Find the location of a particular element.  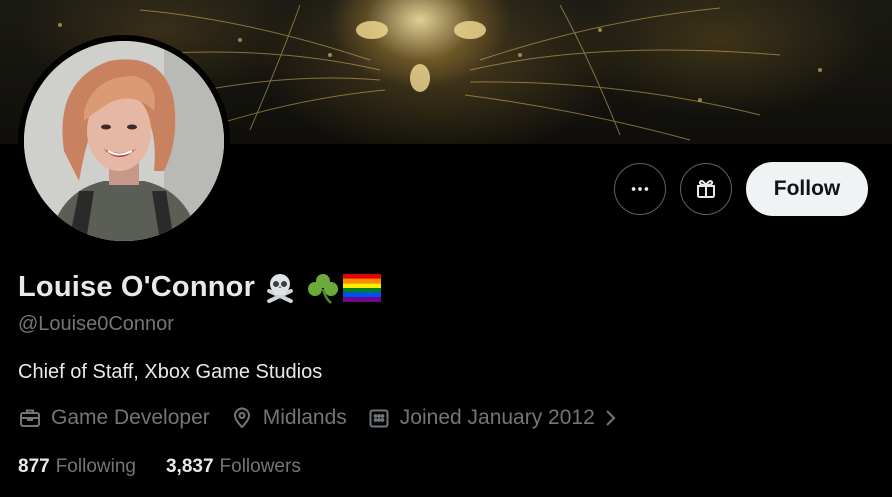

follow-button-label: Follow is located at coordinates (807, 188).